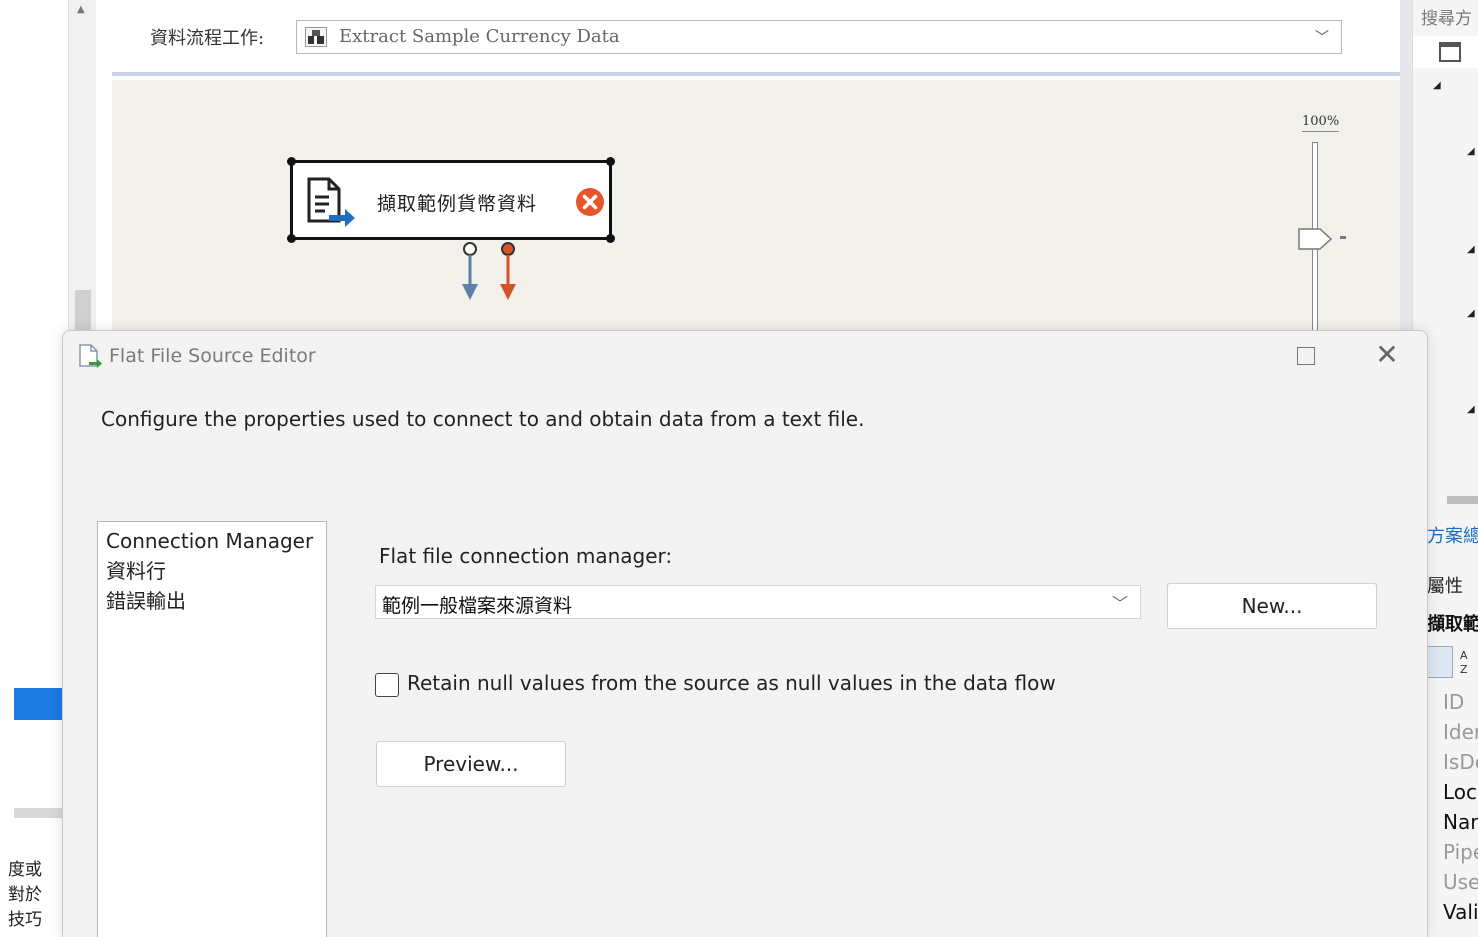 This screenshot has height=937, width=1478. I want to click on property-usesdispositions: Use, so click(1460, 882).